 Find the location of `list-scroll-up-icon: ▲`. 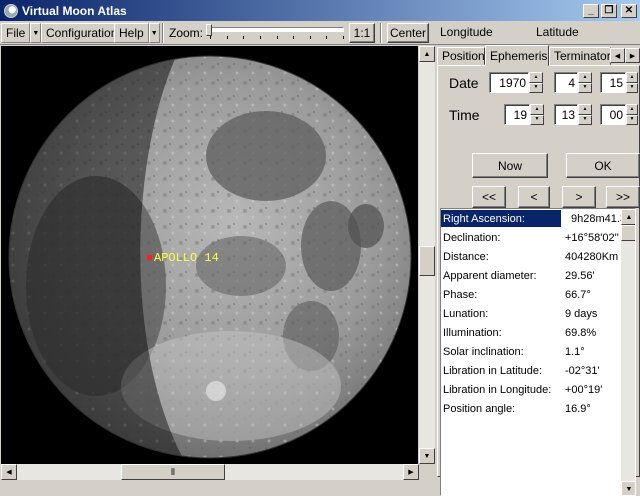

list-scroll-up-icon: ▲ is located at coordinates (628, 217).